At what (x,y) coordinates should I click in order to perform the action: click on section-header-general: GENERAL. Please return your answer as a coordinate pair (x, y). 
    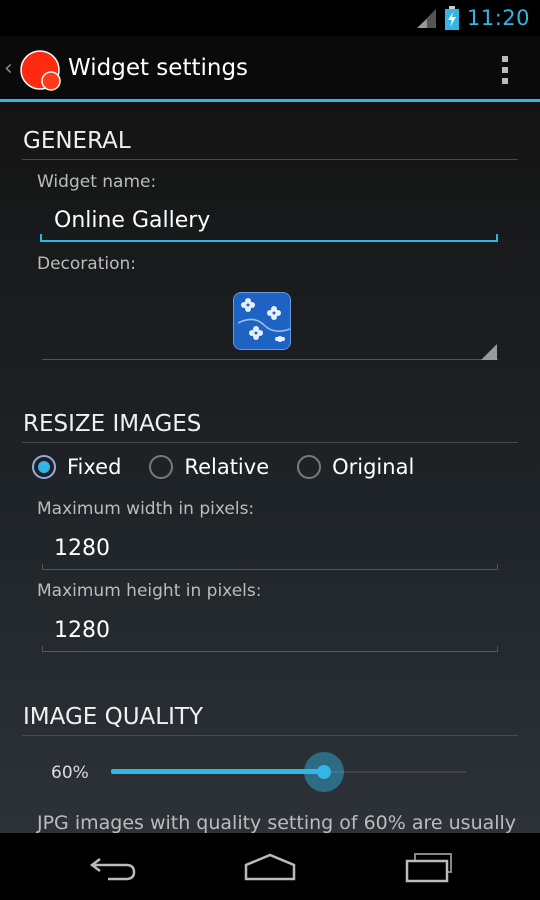
    Looking at the image, I should click on (77, 141).